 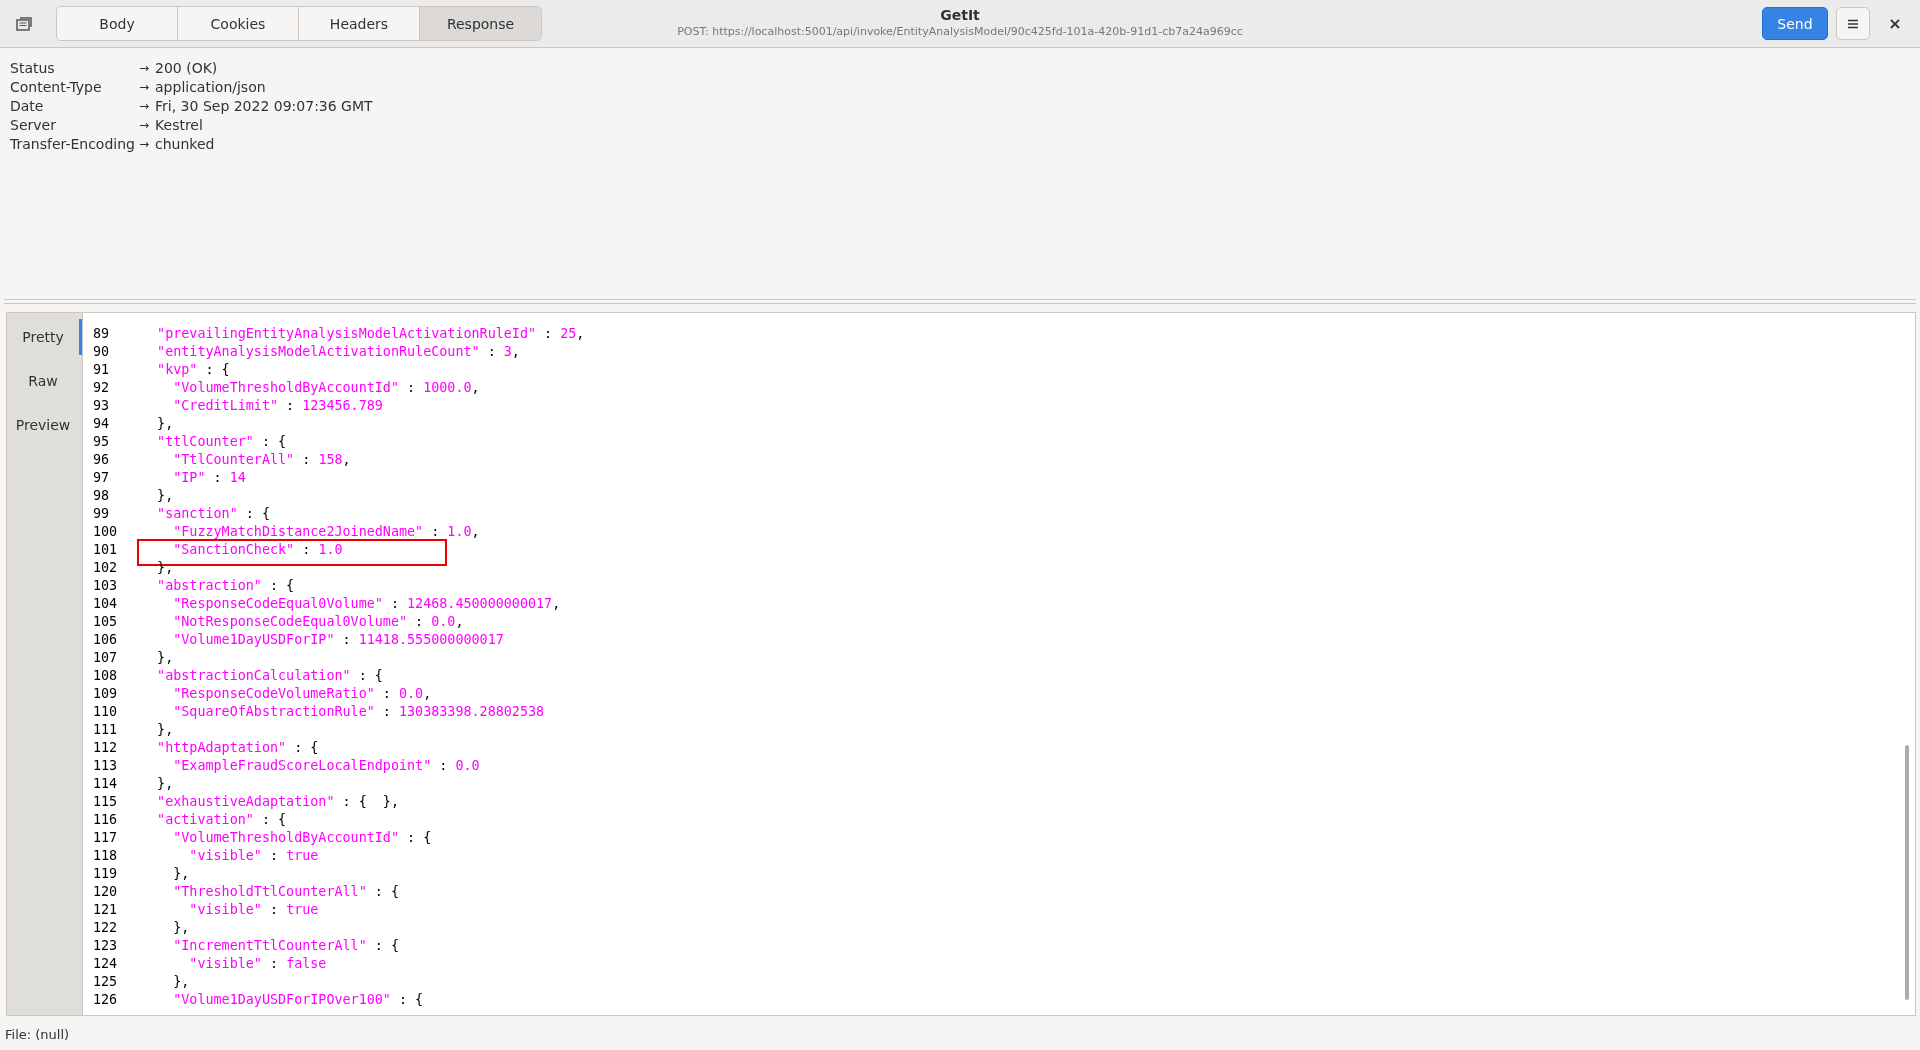 What do you see at coordinates (101, 442) in the screenshot?
I see `line-number: 95` at bounding box center [101, 442].